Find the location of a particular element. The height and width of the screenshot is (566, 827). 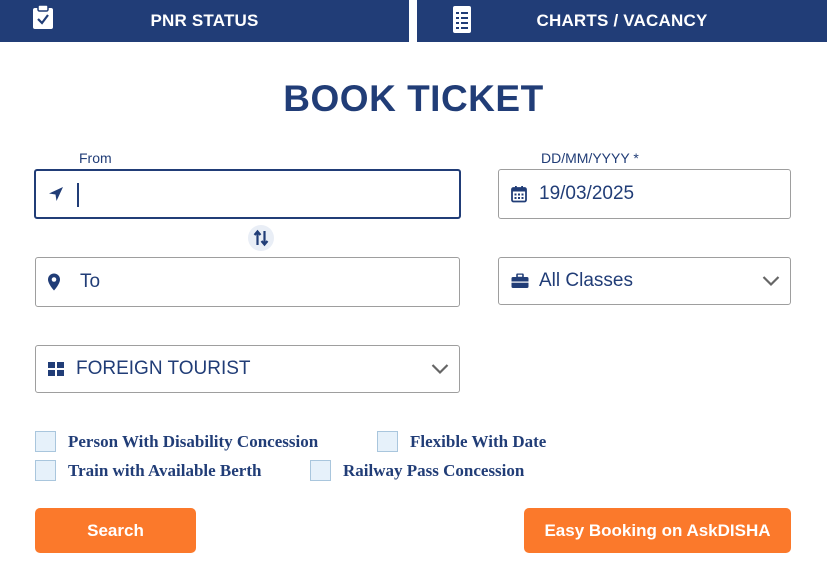

option-flexible-date: Flexible With Date is located at coordinates (461, 441).